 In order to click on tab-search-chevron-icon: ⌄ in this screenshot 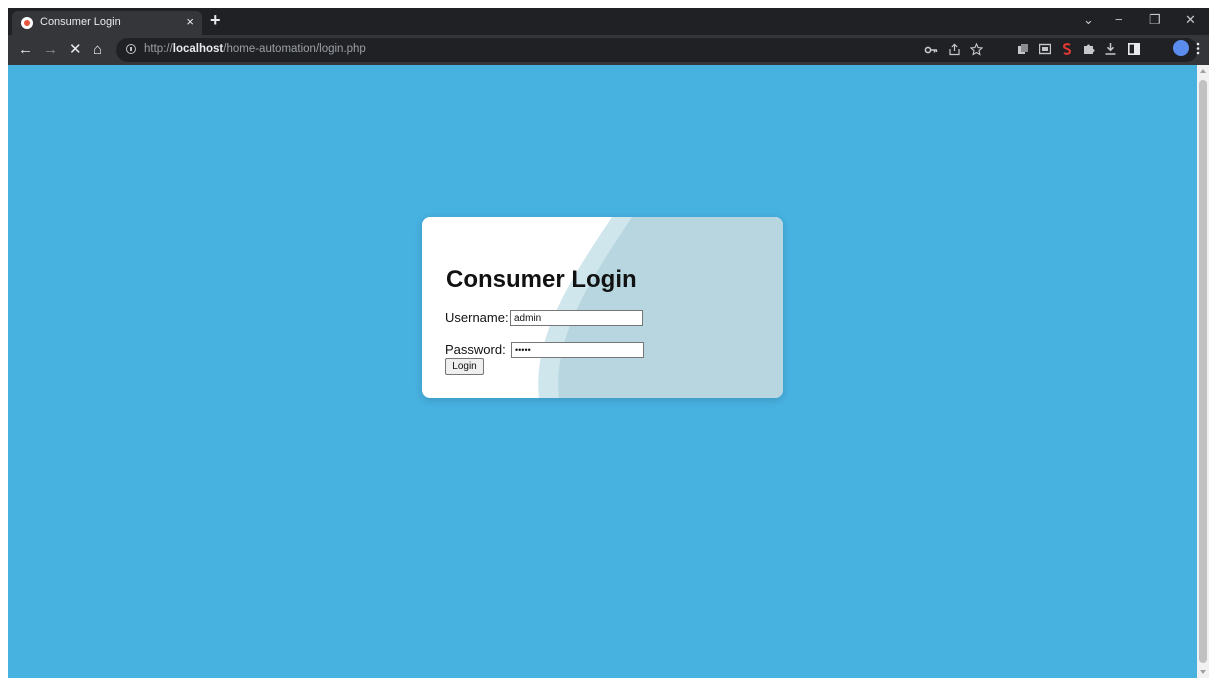, I will do `click(1088, 20)`.